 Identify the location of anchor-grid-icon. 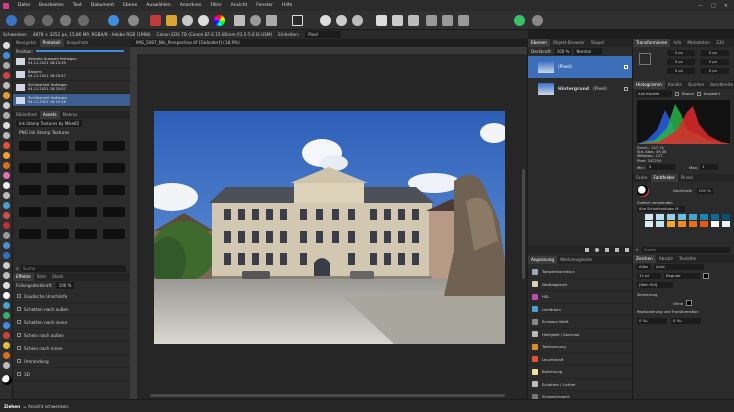
(645, 59).